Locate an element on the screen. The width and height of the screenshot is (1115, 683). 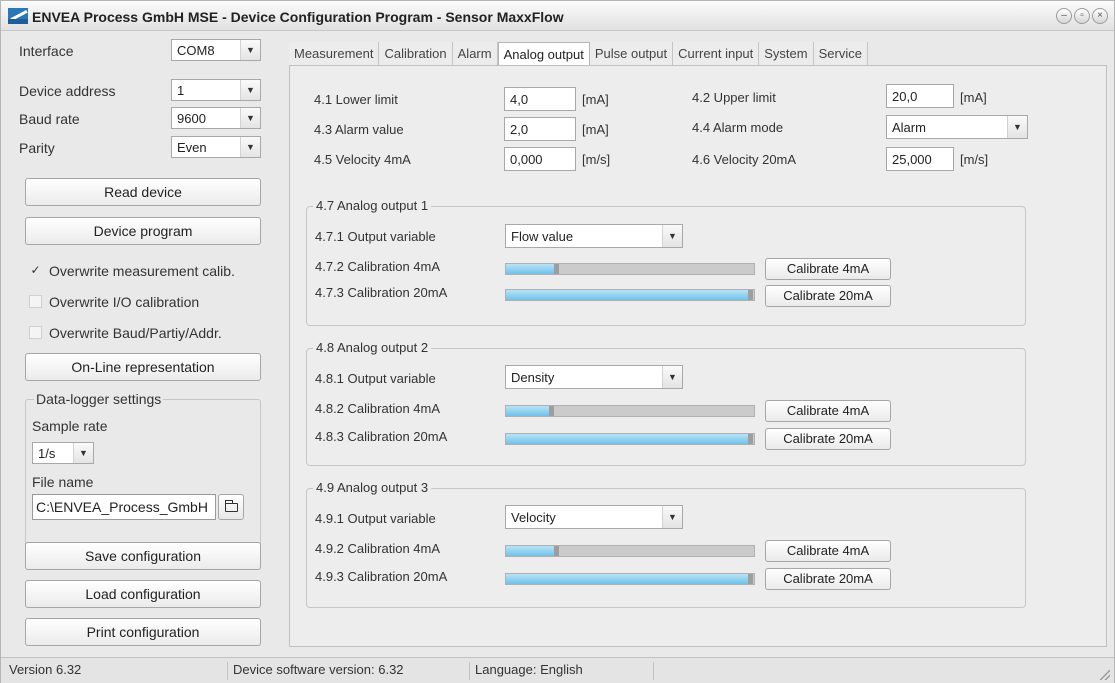
overwrite-measurement-checkbox-row: ✓ Overwrite measurement calib. is located at coordinates (150, 271).